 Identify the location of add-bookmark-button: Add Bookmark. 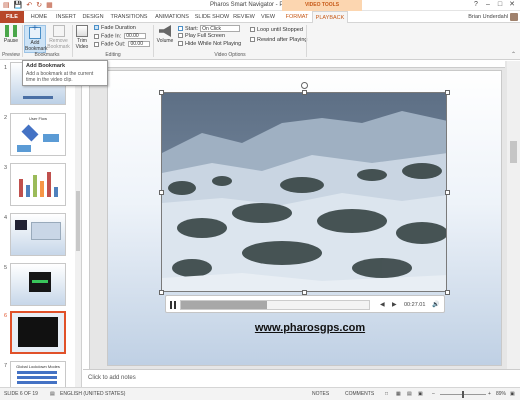
(36, 39).